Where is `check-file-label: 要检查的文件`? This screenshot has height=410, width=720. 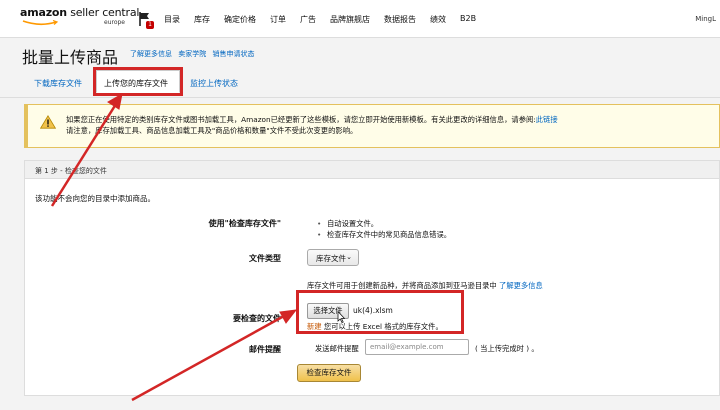
check-file-label: 要检查的文件 is located at coordinates (257, 318).